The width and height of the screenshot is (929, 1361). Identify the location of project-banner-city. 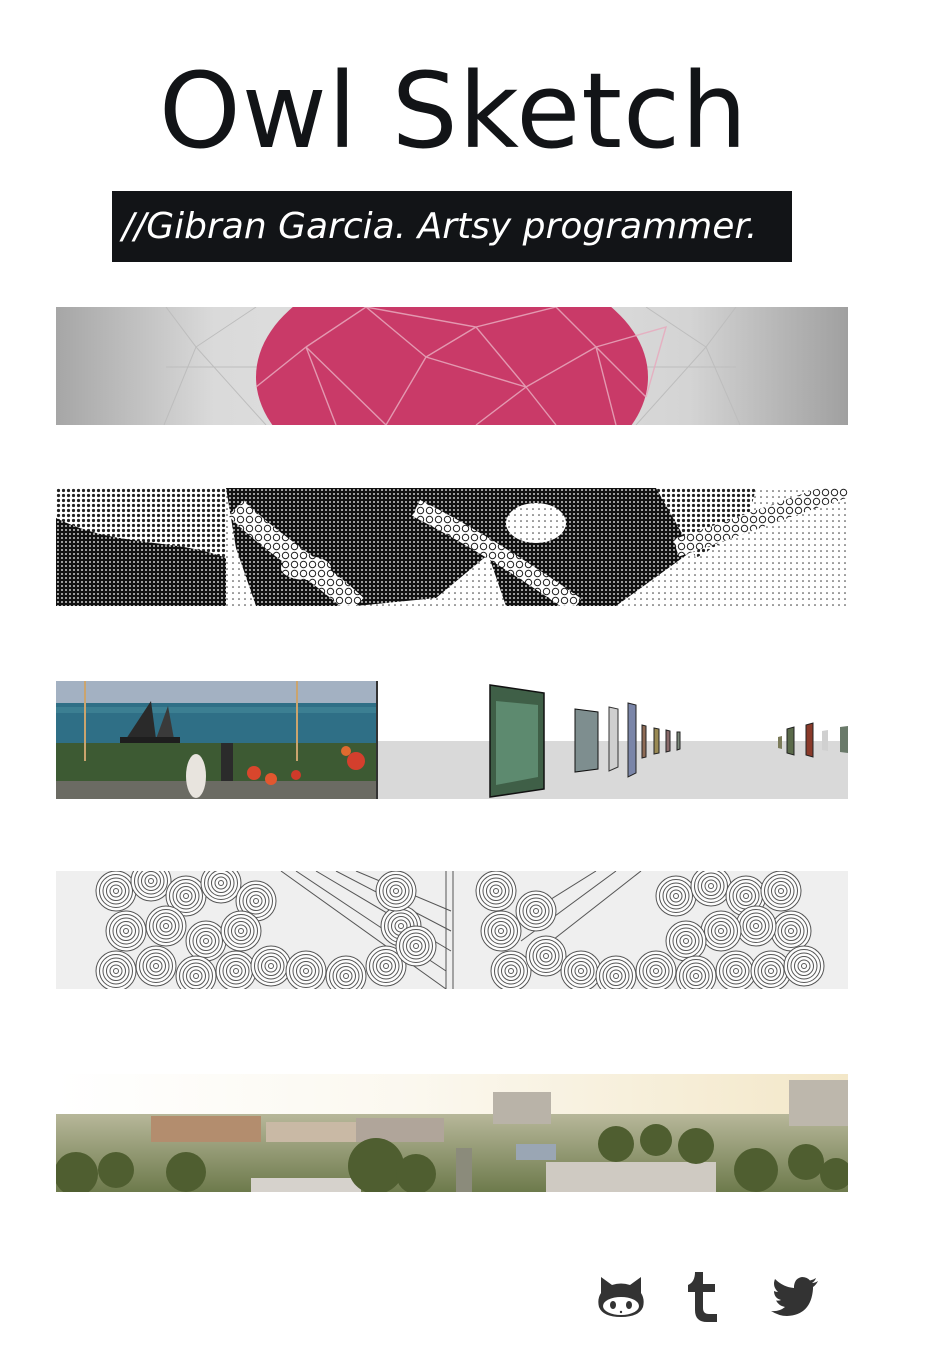
(452, 1133).